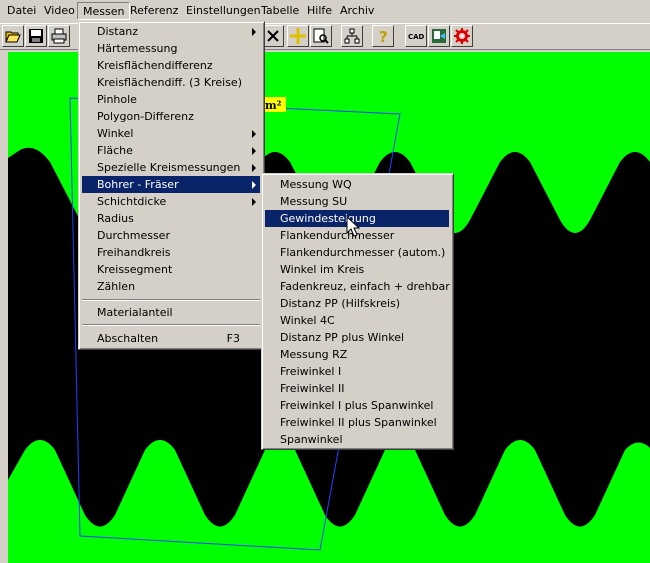 This screenshot has height=563, width=650. What do you see at coordinates (357, 371) in the screenshot?
I see `submenu-item-freiwinkel-1: Freiwinkel I` at bounding box center [357, 371].